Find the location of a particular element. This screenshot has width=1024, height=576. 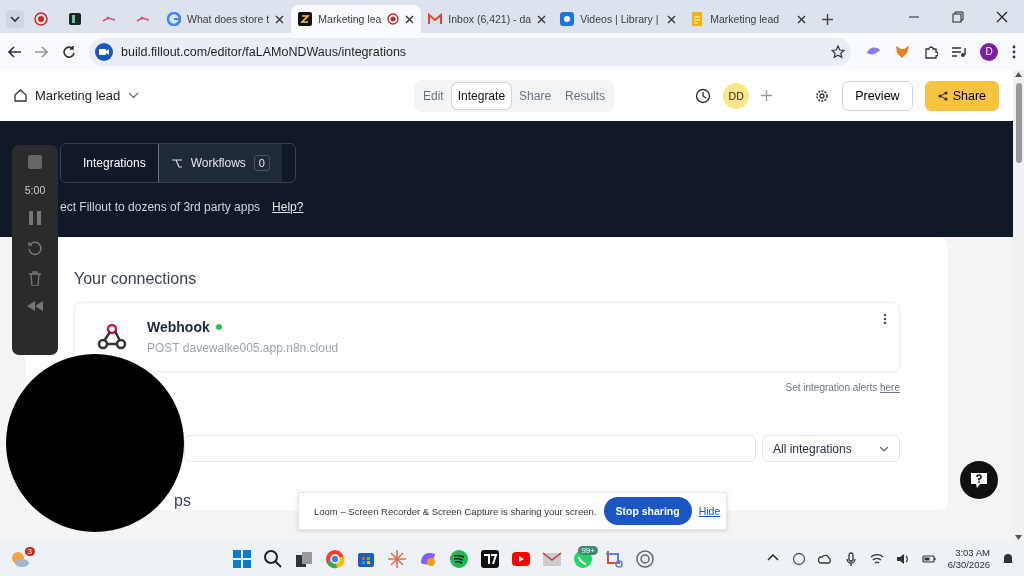

mode-tab: Edit is located at coordinates (433, 95).